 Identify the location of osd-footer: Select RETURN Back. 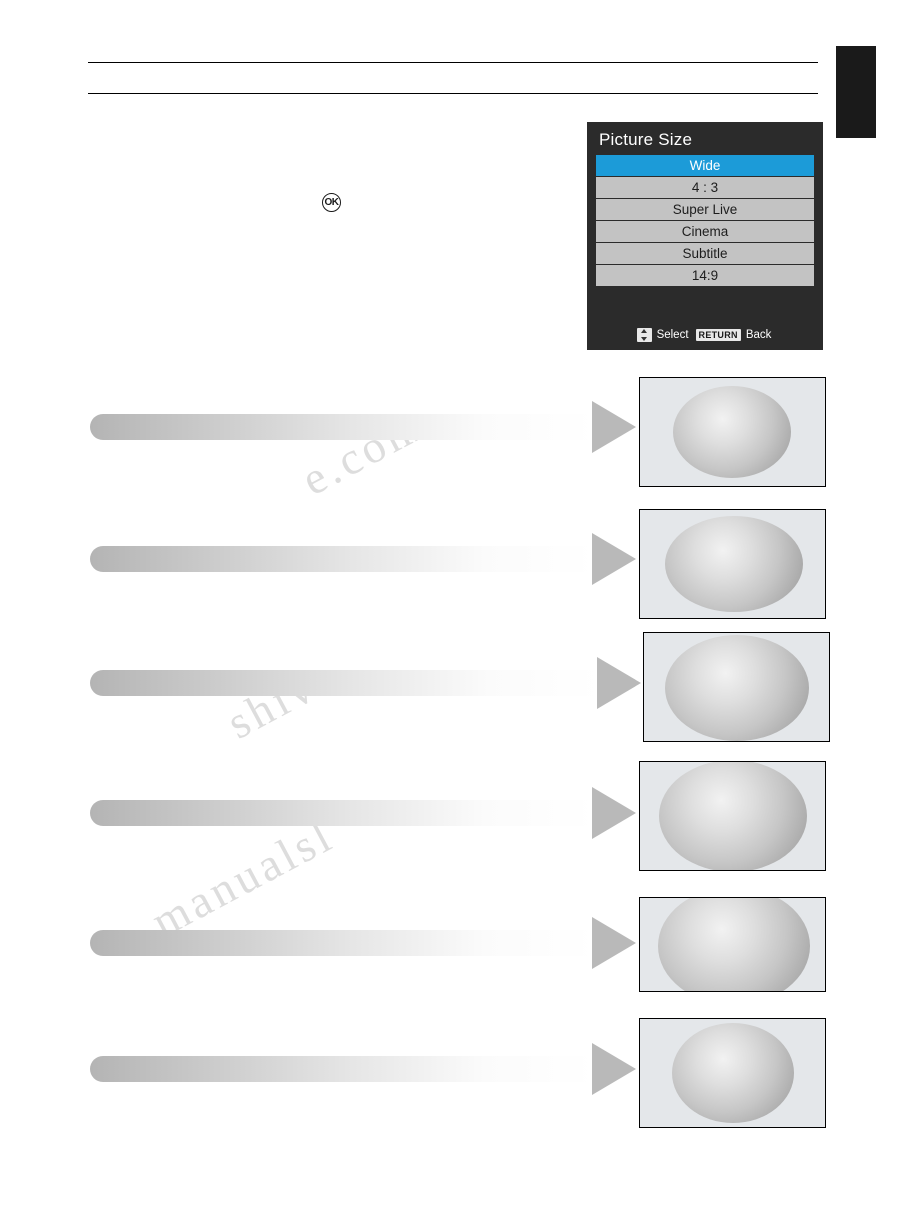
(705, 335).